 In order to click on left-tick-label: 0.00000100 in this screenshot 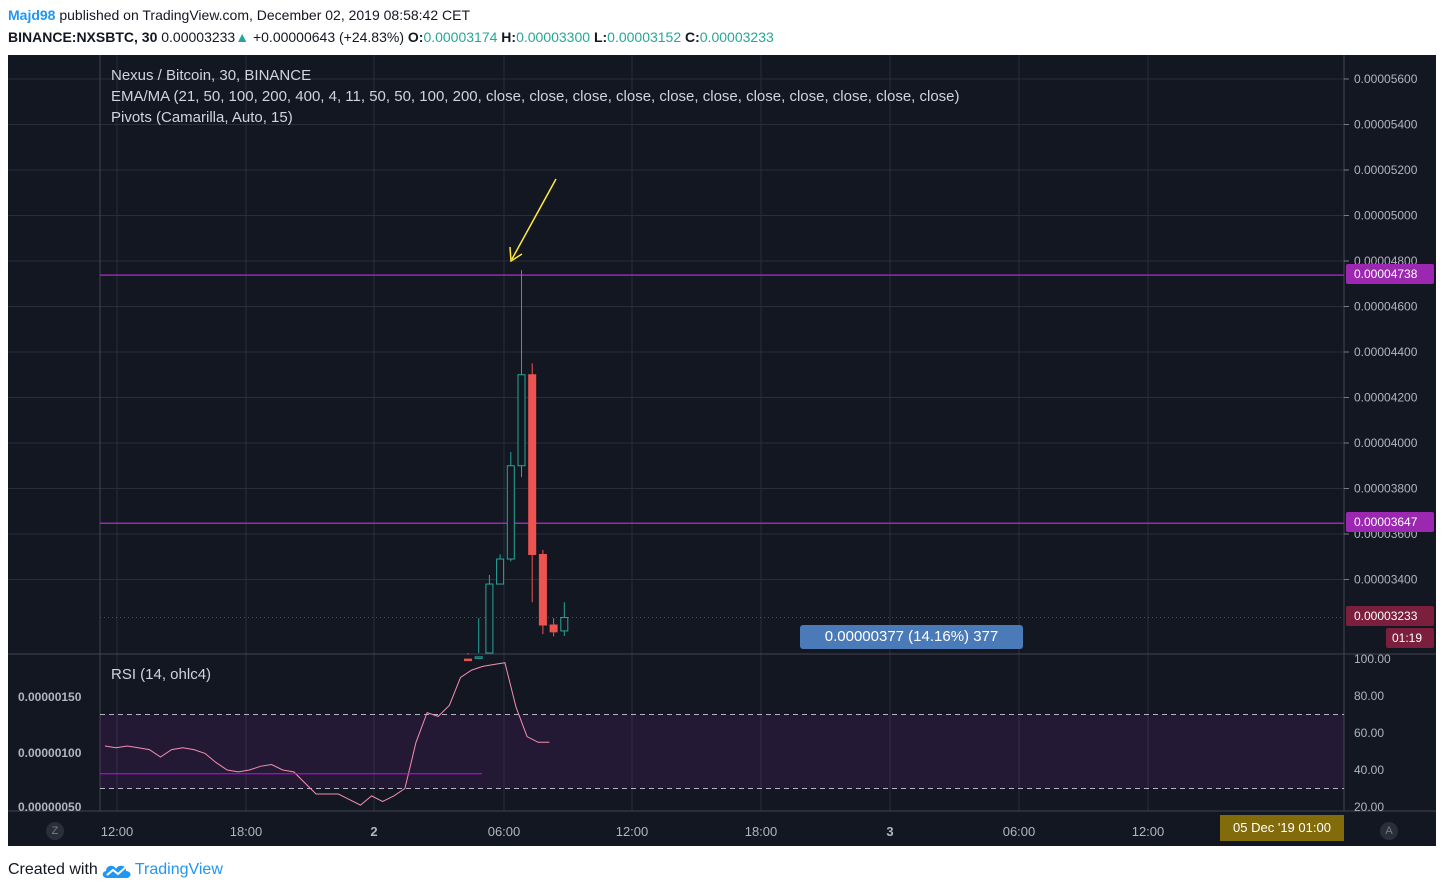, I will do `click(50, 753)`.